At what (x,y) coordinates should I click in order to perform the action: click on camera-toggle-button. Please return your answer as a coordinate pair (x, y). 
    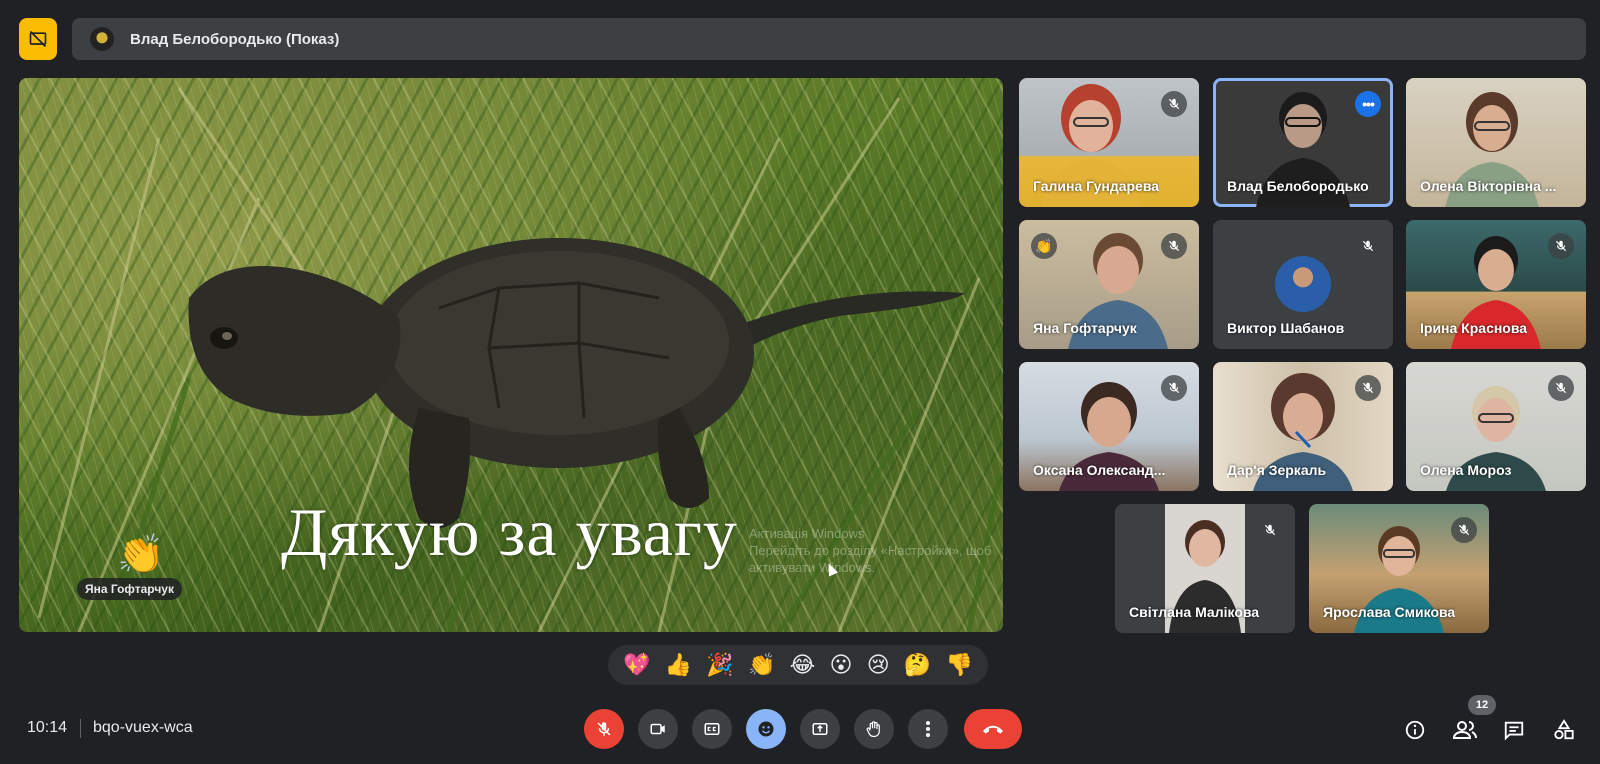
    Looking at the image, I should click on (658, 729).